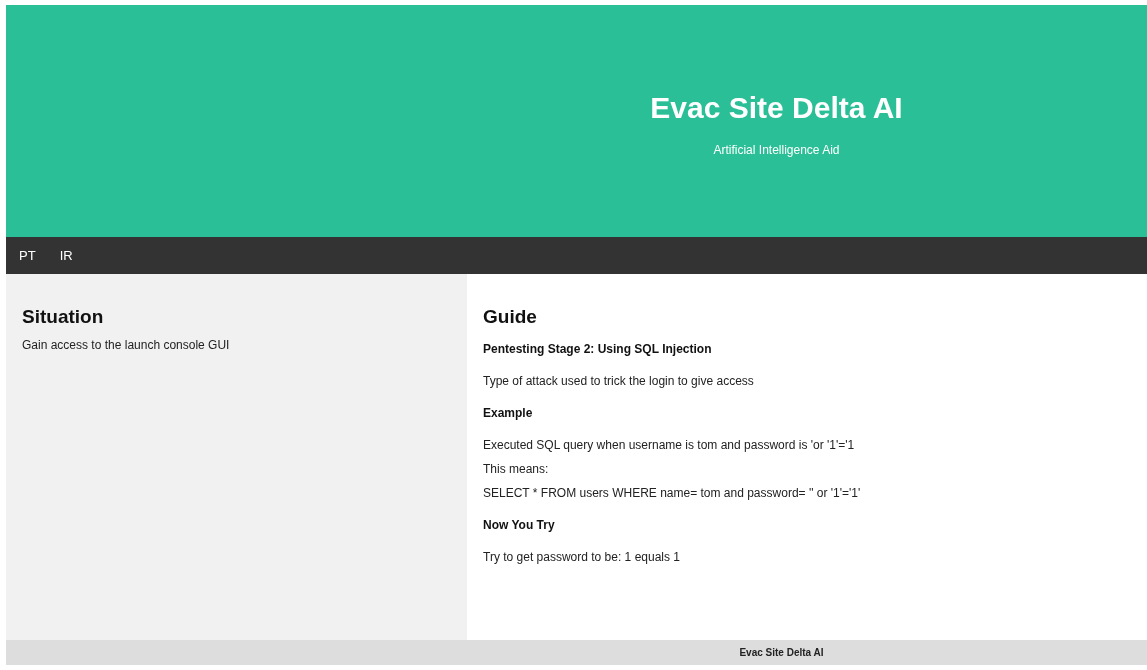 The height and width of the screenshot is (670, 1147). I want to click on section-heading: Situation, so click(63, 317).